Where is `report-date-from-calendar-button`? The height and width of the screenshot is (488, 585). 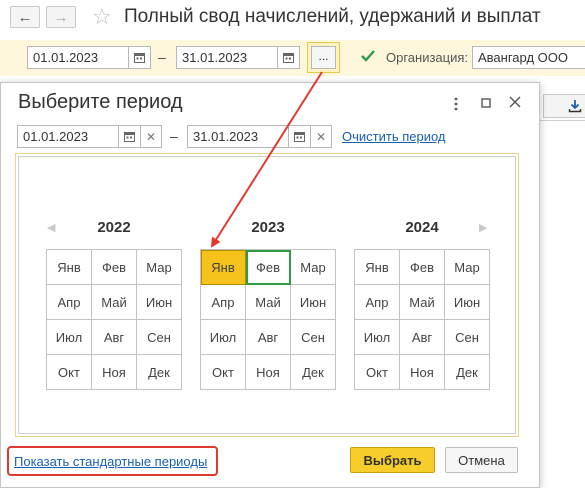
report-date-from-calendar-button is located at coordinates (140, 57).